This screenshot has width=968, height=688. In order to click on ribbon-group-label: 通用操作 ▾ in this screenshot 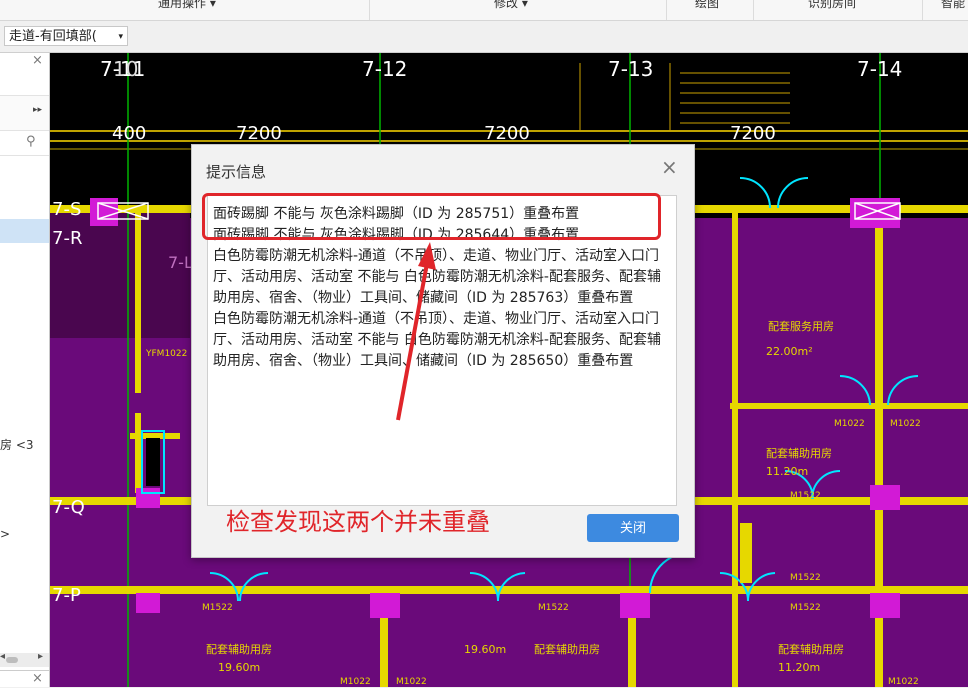, I will do `click(187, 5)`.